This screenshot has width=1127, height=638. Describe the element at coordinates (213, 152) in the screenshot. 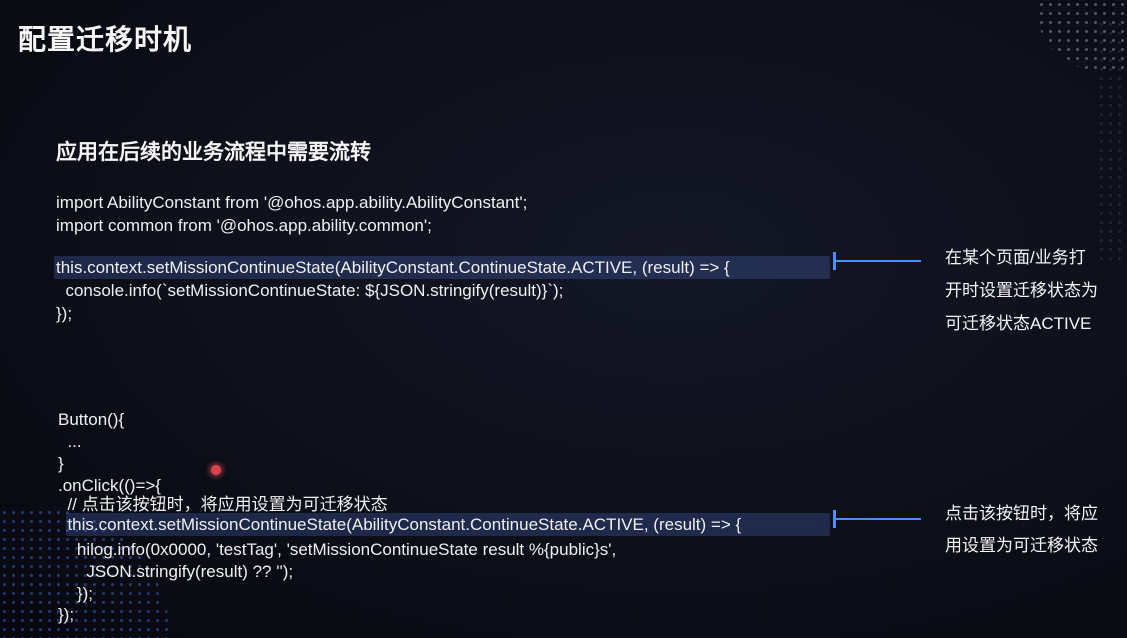

I see `slide-subtitle: 应用在后续的业务流程中需要流转` at that location.